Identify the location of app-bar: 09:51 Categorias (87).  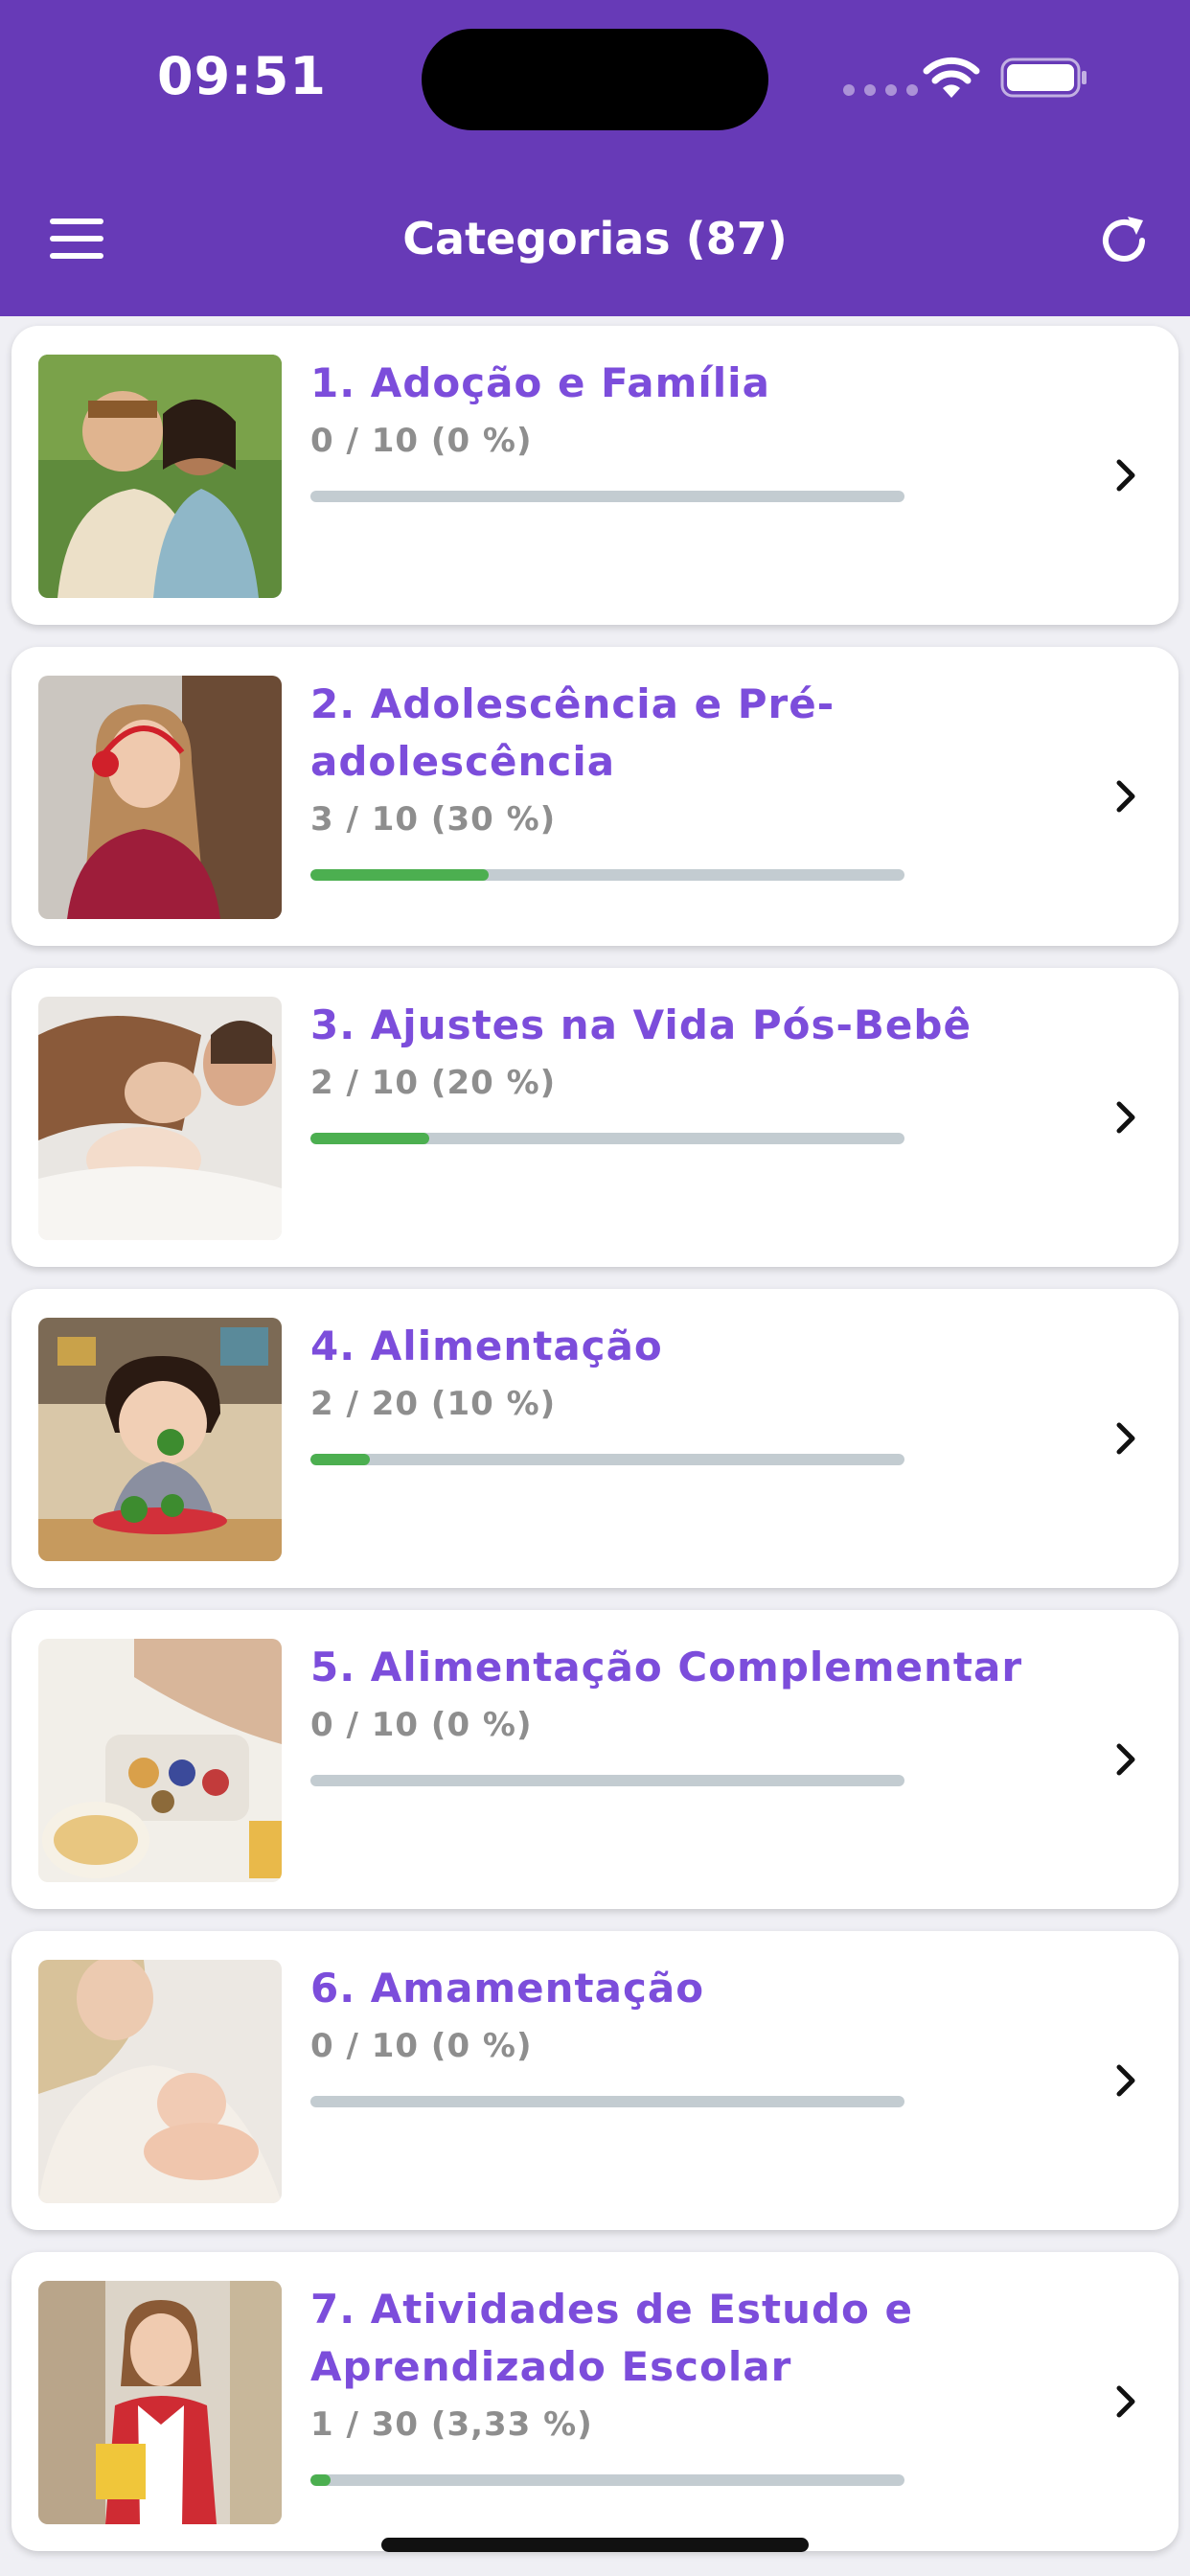
(595, 158).